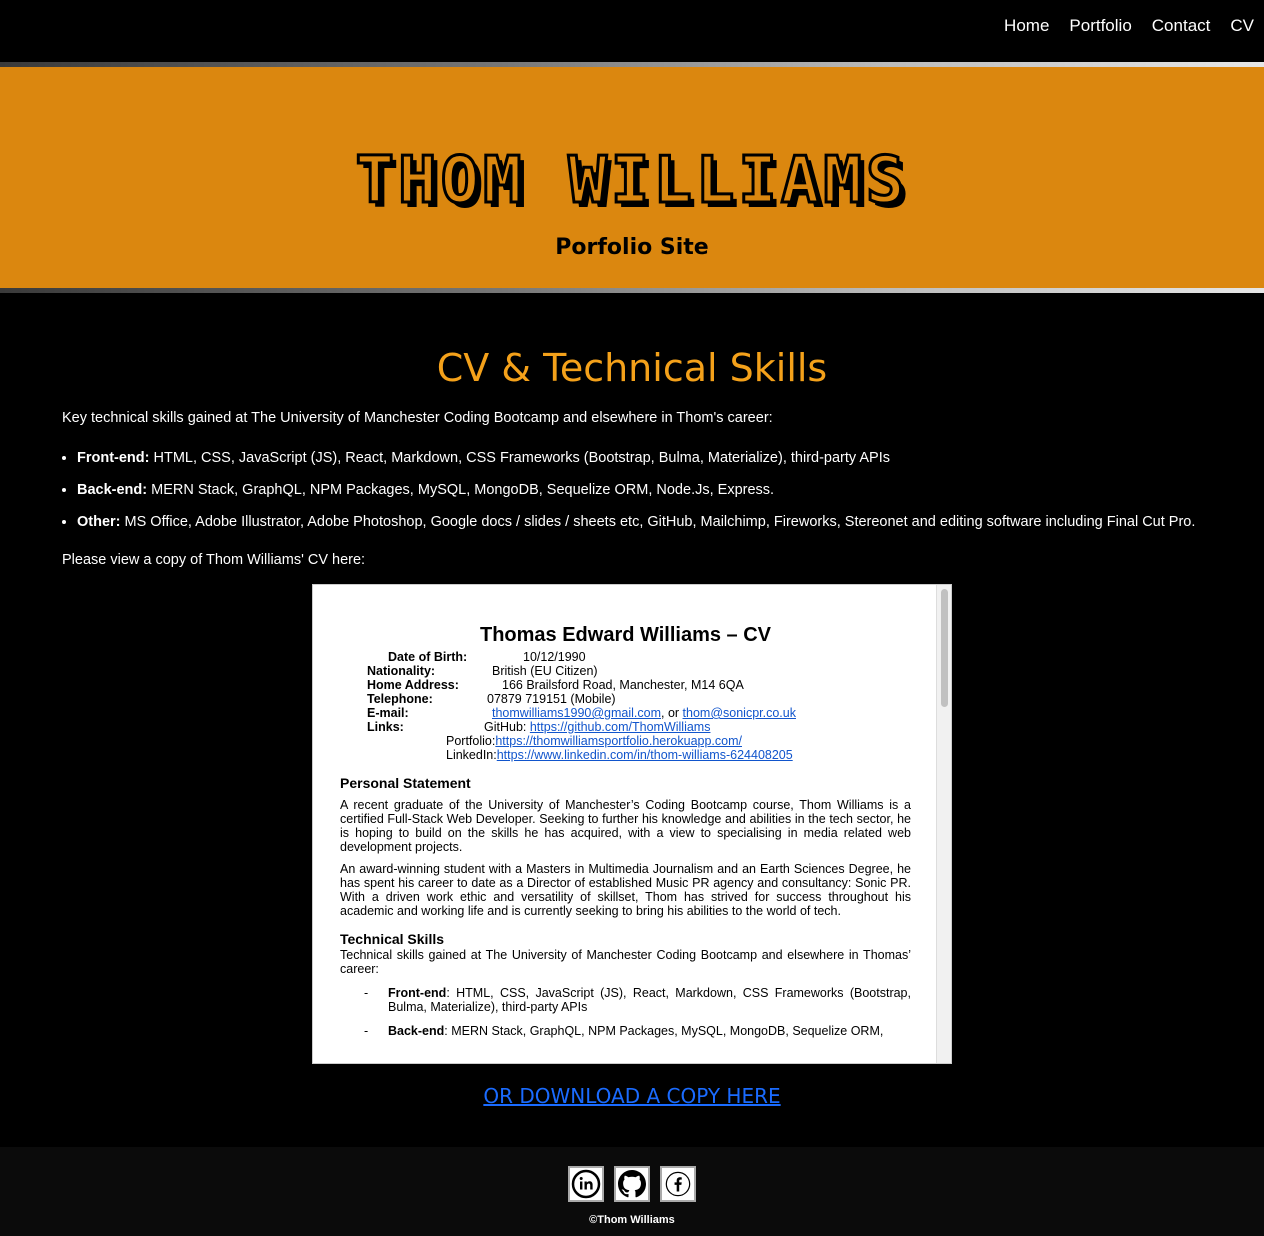 The image size is (1264, 1236). I want to click on cv-portfolio-label: Portfolio:, so click(471, 741).